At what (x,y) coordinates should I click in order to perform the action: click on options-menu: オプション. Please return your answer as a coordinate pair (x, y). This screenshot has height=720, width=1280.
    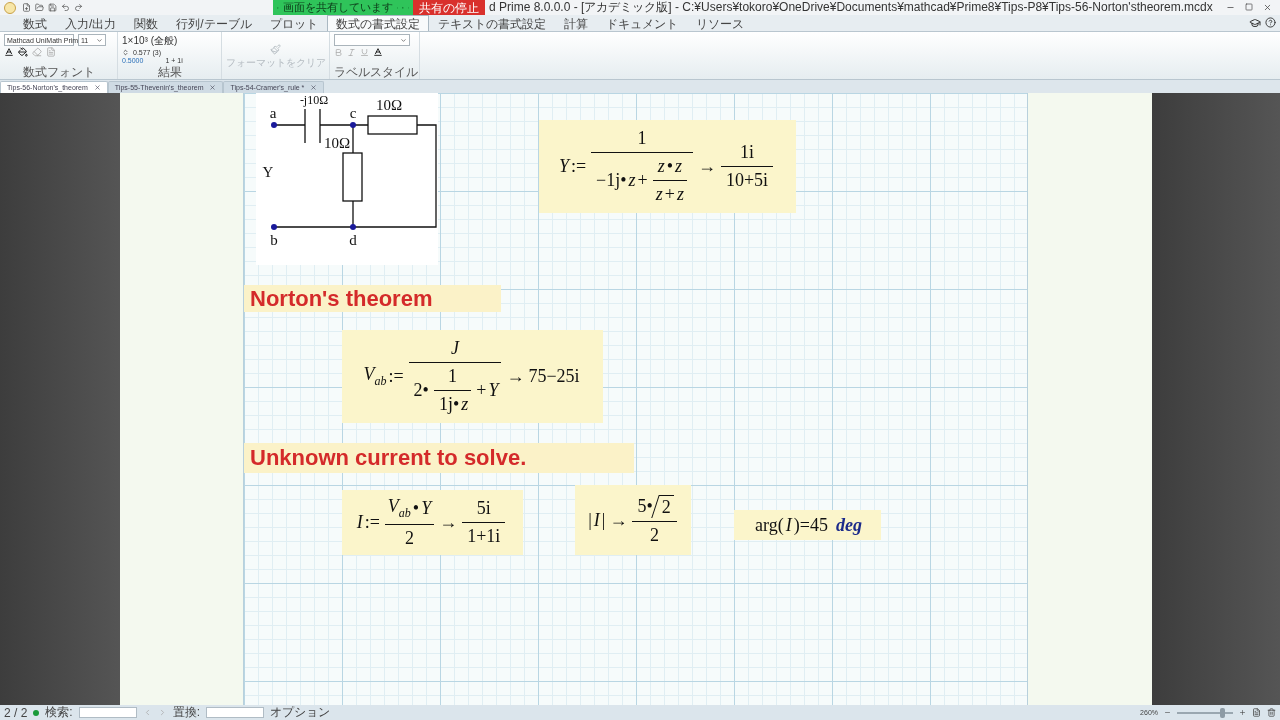
    Looking at the image, I should click on (300, 712).